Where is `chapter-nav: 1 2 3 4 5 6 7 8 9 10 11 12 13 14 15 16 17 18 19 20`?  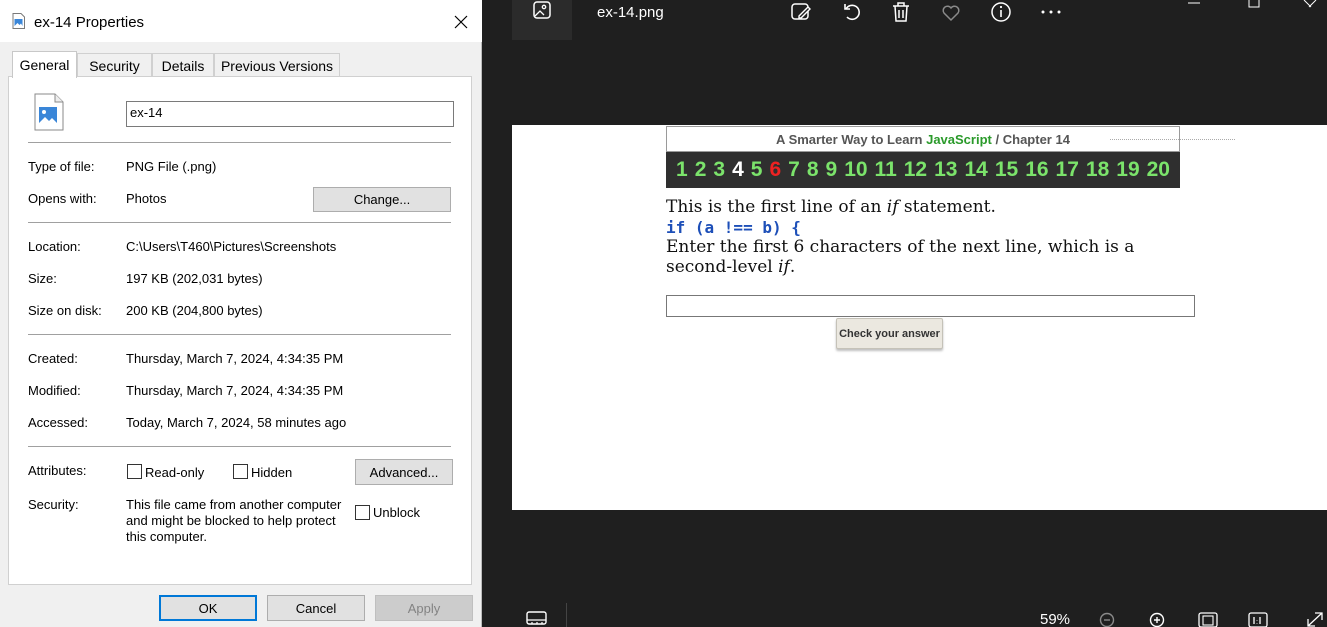 chapter-nav: 1 2 3 4 5 6 7 8 9 10 11 12 13 14 15 16 17 18 19 20 is located at coordinates (923, 170).